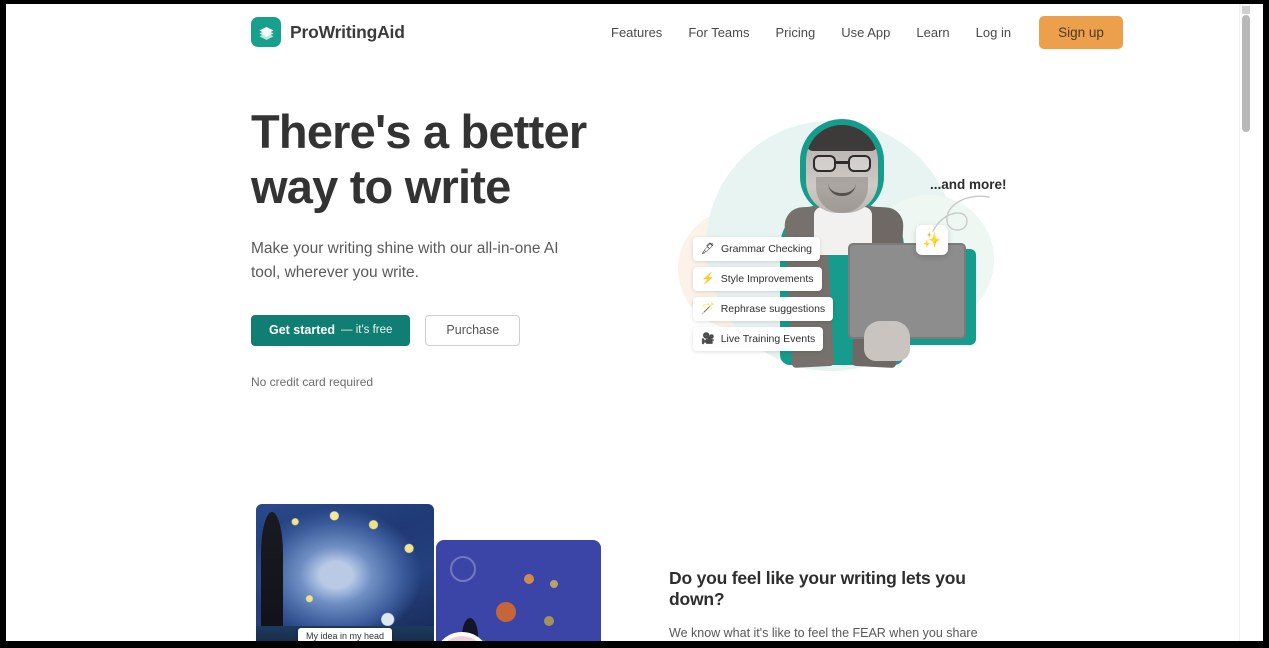  I want to click on nav-link-log-in: Log in, so click(993, 32).